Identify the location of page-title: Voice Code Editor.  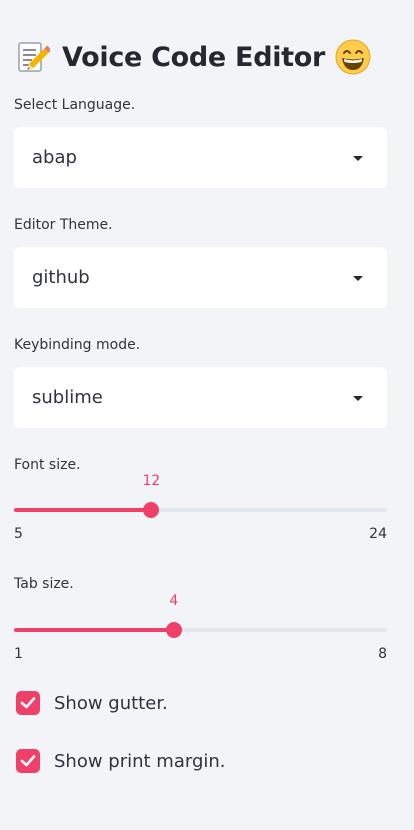
(194, 57).